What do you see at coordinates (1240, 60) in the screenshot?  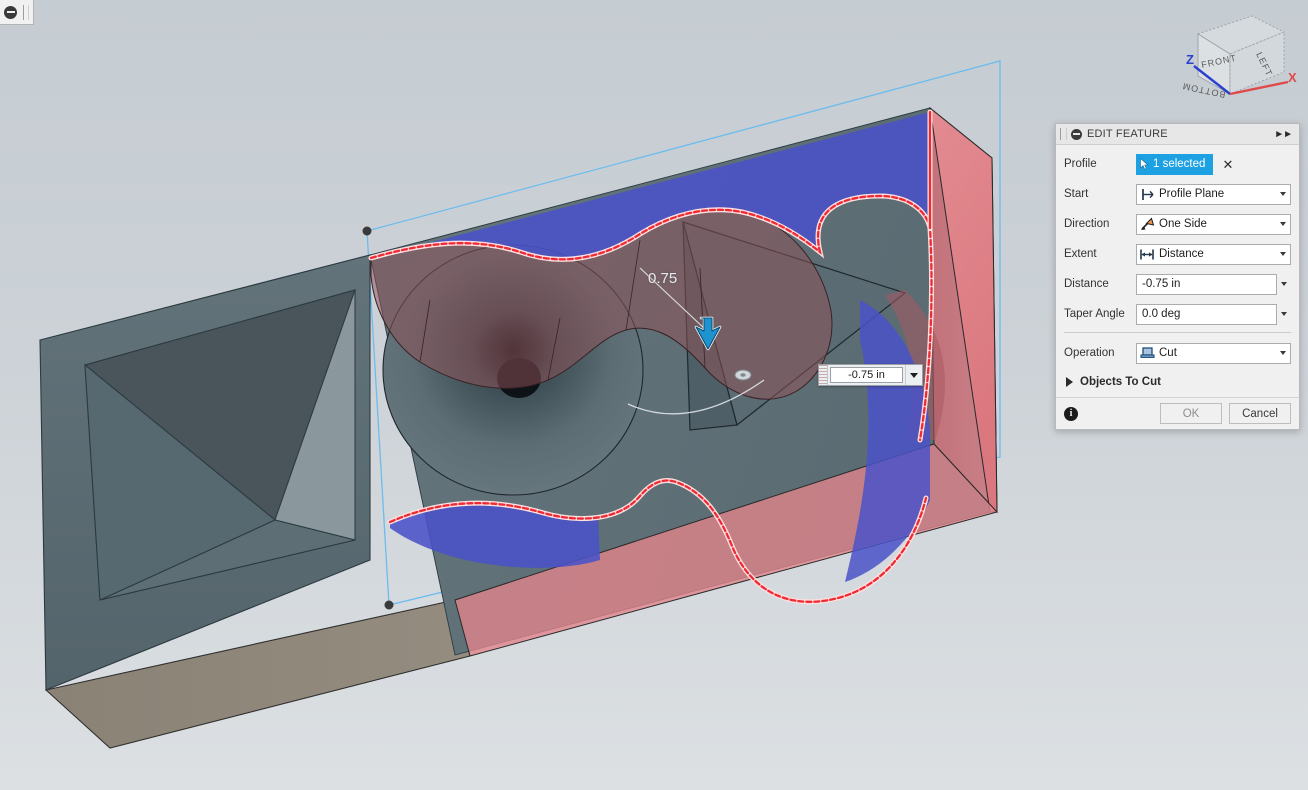 I see `view-cube: FRONT LEFT BOTTOM Z X` at bounding box center [1240, 60].